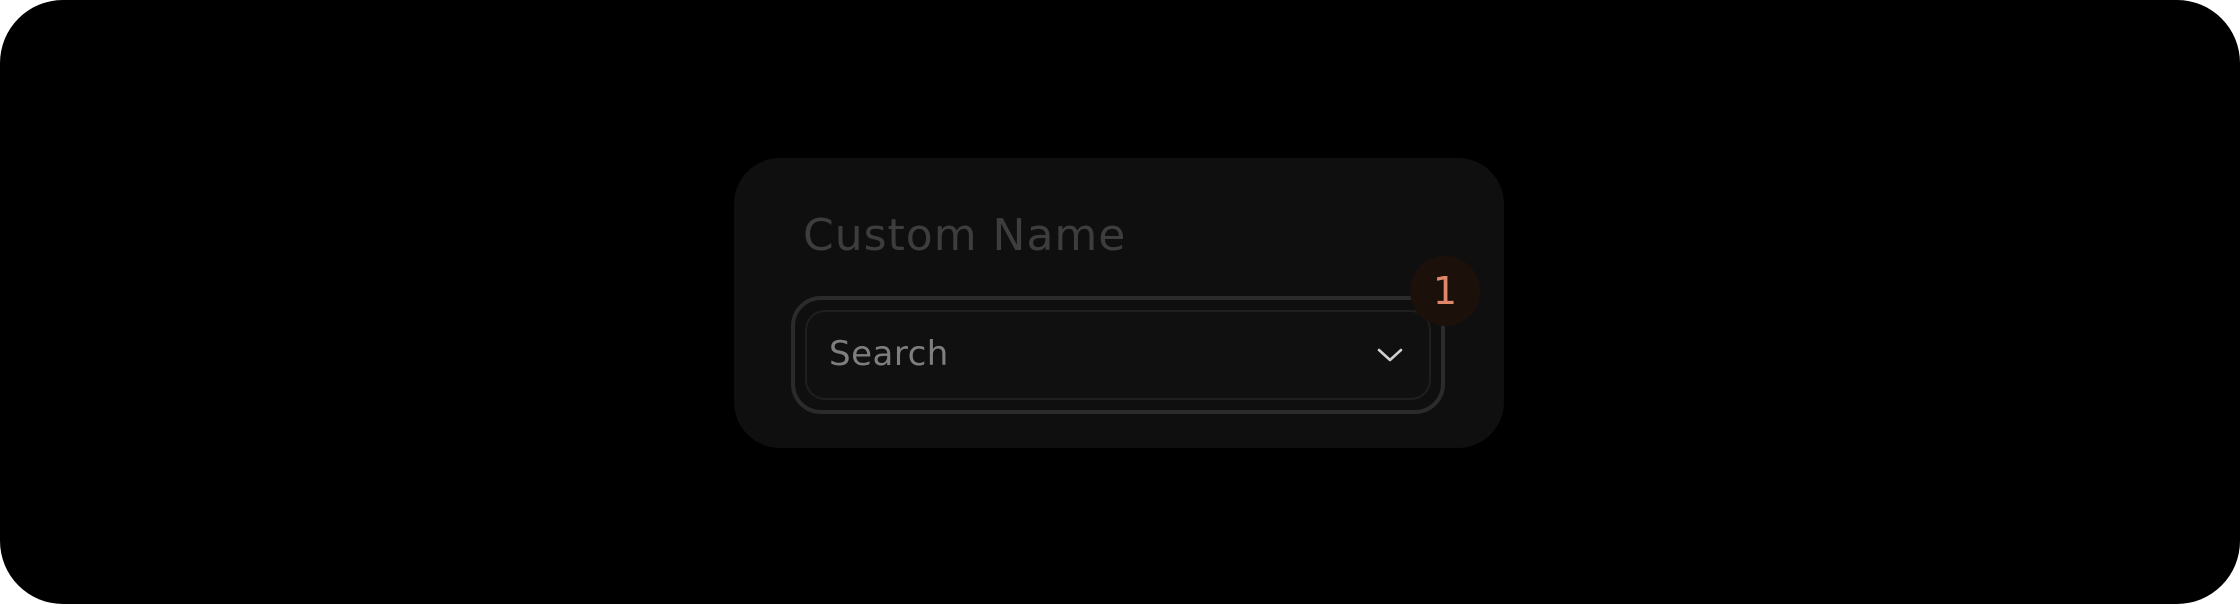 Image resolution: width=2240 pixels, height=604 pixels. I want to click on notification-badge: 1, so click(1445, 291).